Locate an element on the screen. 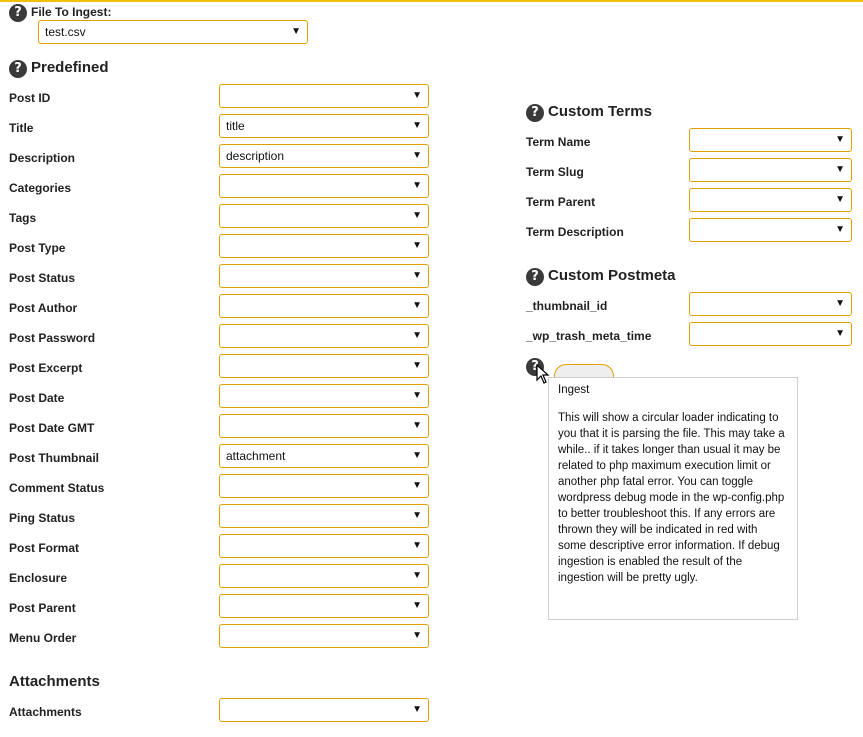 The width and height of the screenshot is (863, 737). field-label: Attachments is located at coordinates (45, 712).